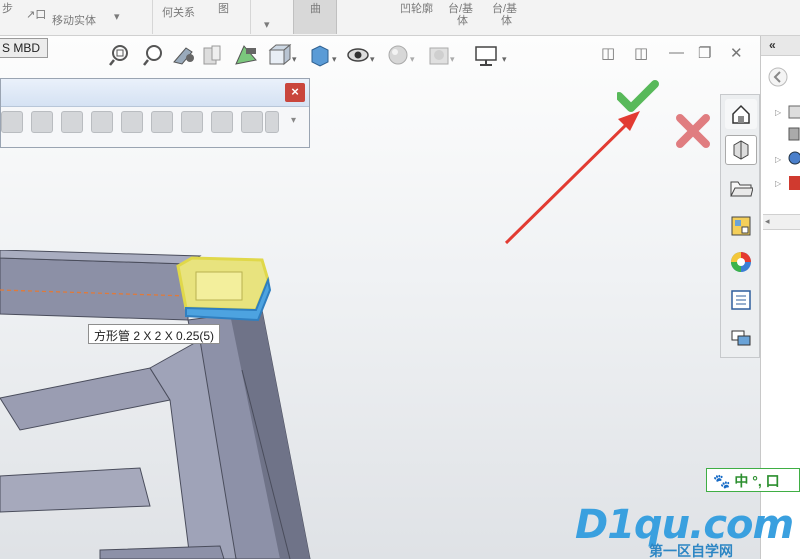 This screenshot has height=559, width=800. I want to click on appearances-icon, so click(741, 262).